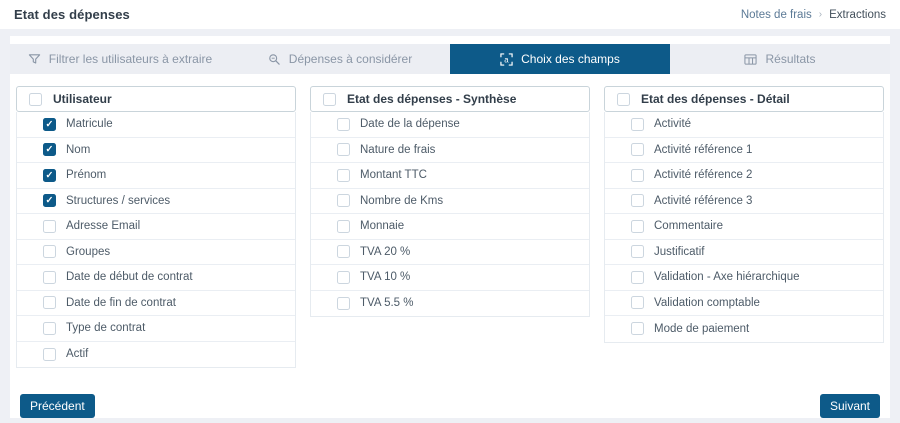  I want to click on field-row: Nombre de Kms, so click(450, 201).